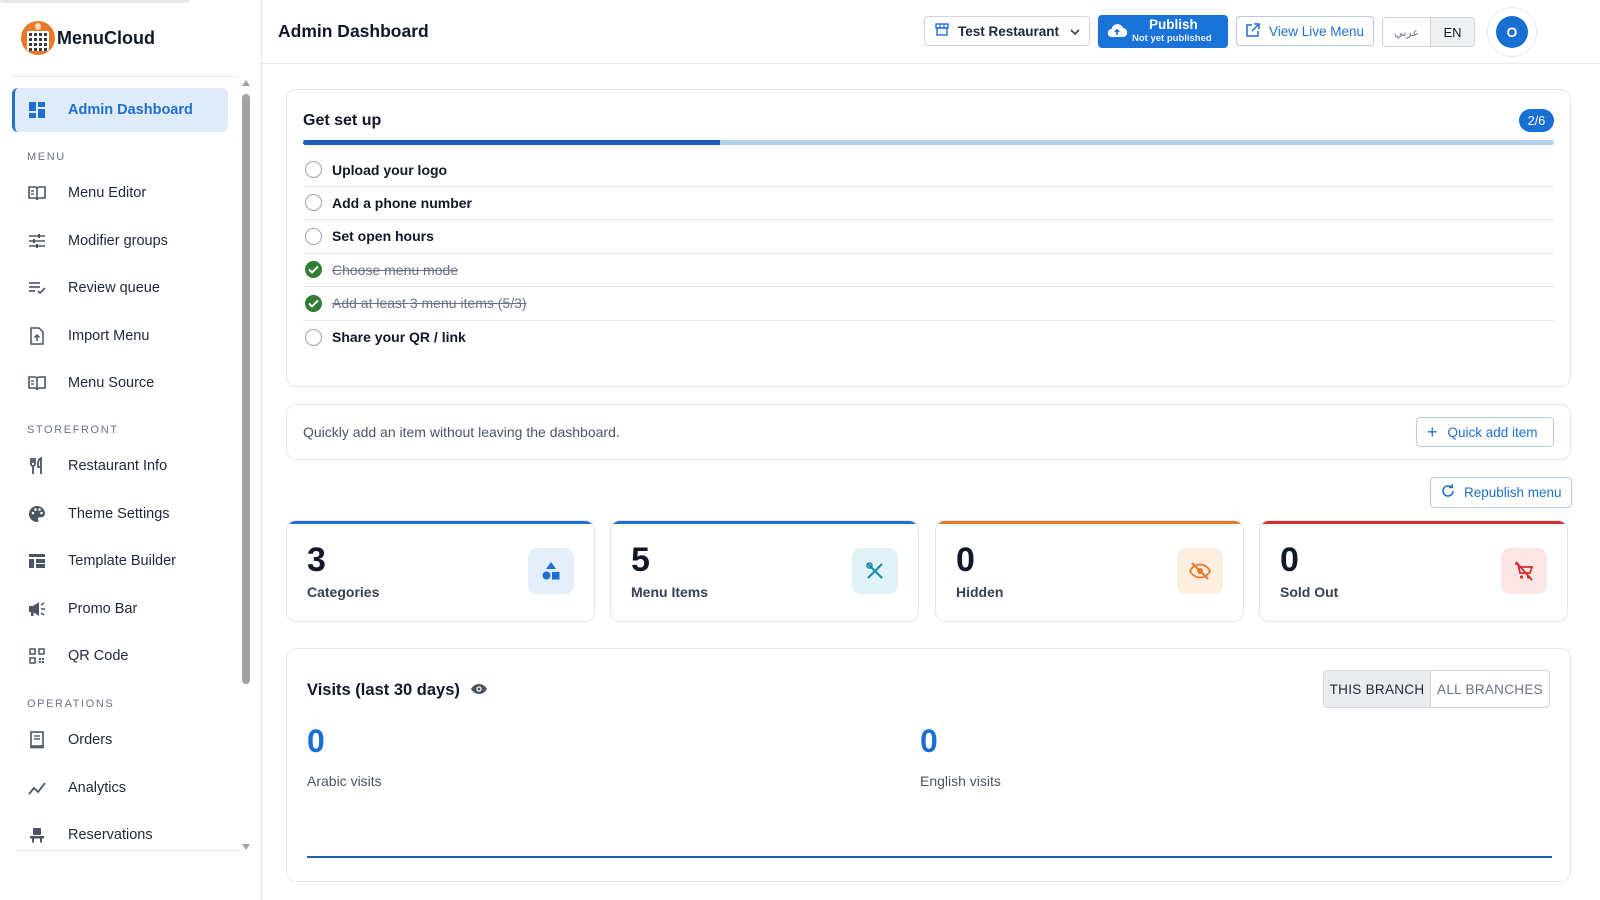 The height and width of the screenshot is (900, 1600). What do you see at coordinates (1492, 432) in the screenshot?
I see `quick-add-item-label: Quick add item` at bounding box center [1492, 432].